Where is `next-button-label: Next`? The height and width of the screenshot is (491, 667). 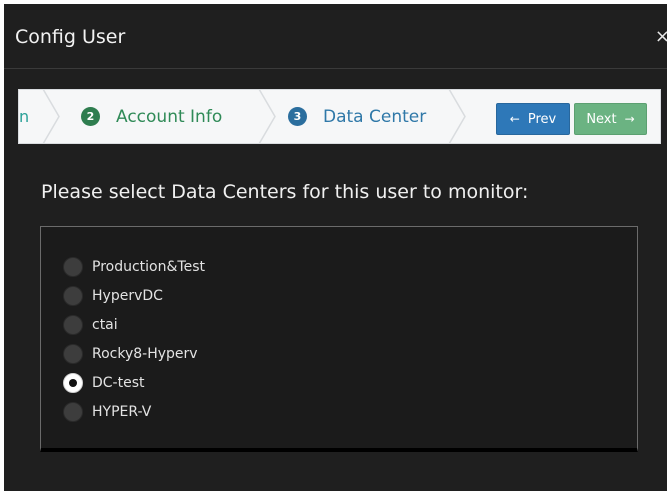
next-button-label: Next is located at coordinates (601, 119).